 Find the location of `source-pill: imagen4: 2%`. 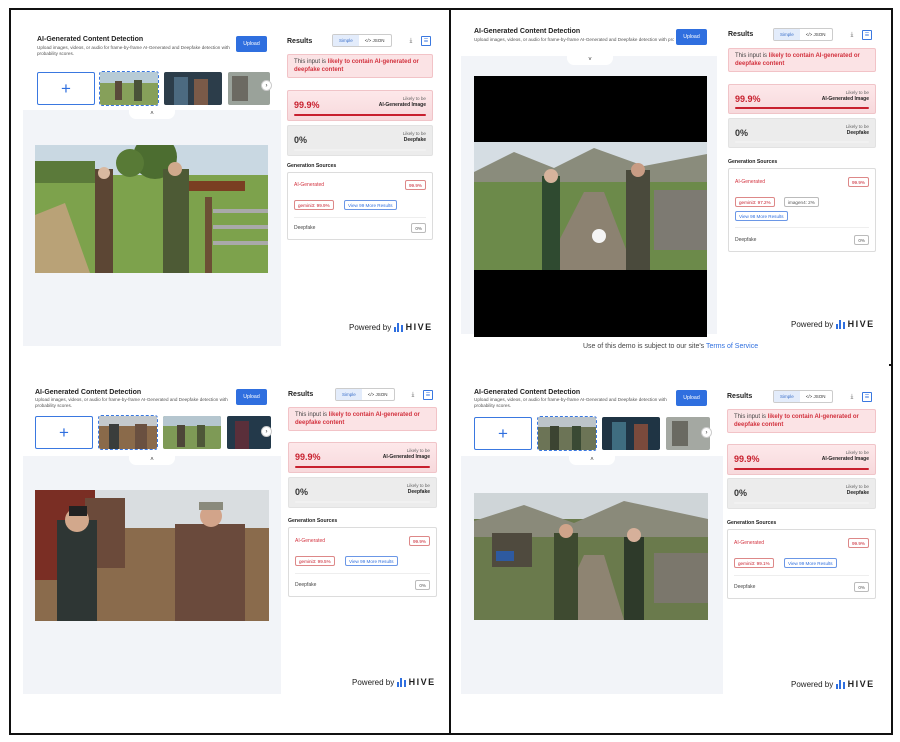

source-pill: imagen4: 2% is located at coordinates (801, 202).